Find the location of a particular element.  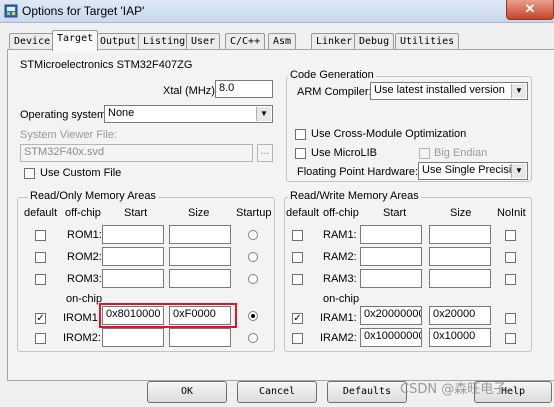

irom1-default-checkbox: ✓ is located at coordinates (40, 318).